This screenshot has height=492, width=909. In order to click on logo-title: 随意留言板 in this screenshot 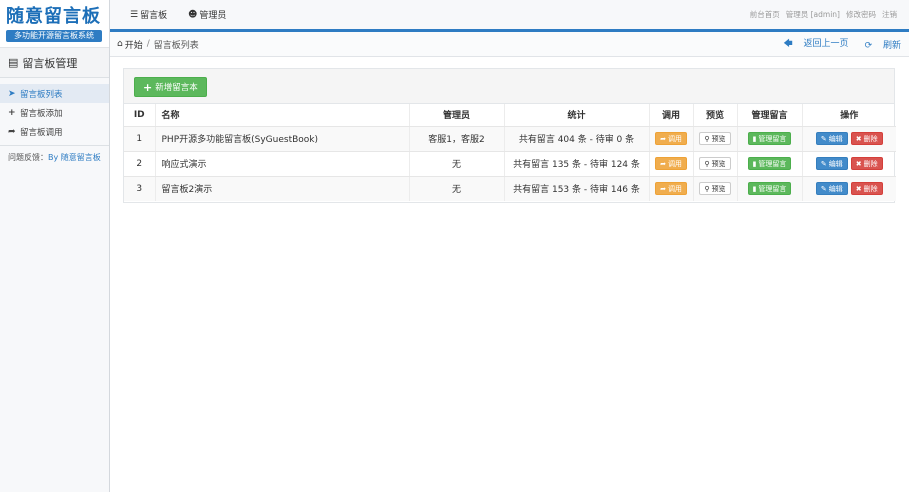, I will do `click(53, 16)`.